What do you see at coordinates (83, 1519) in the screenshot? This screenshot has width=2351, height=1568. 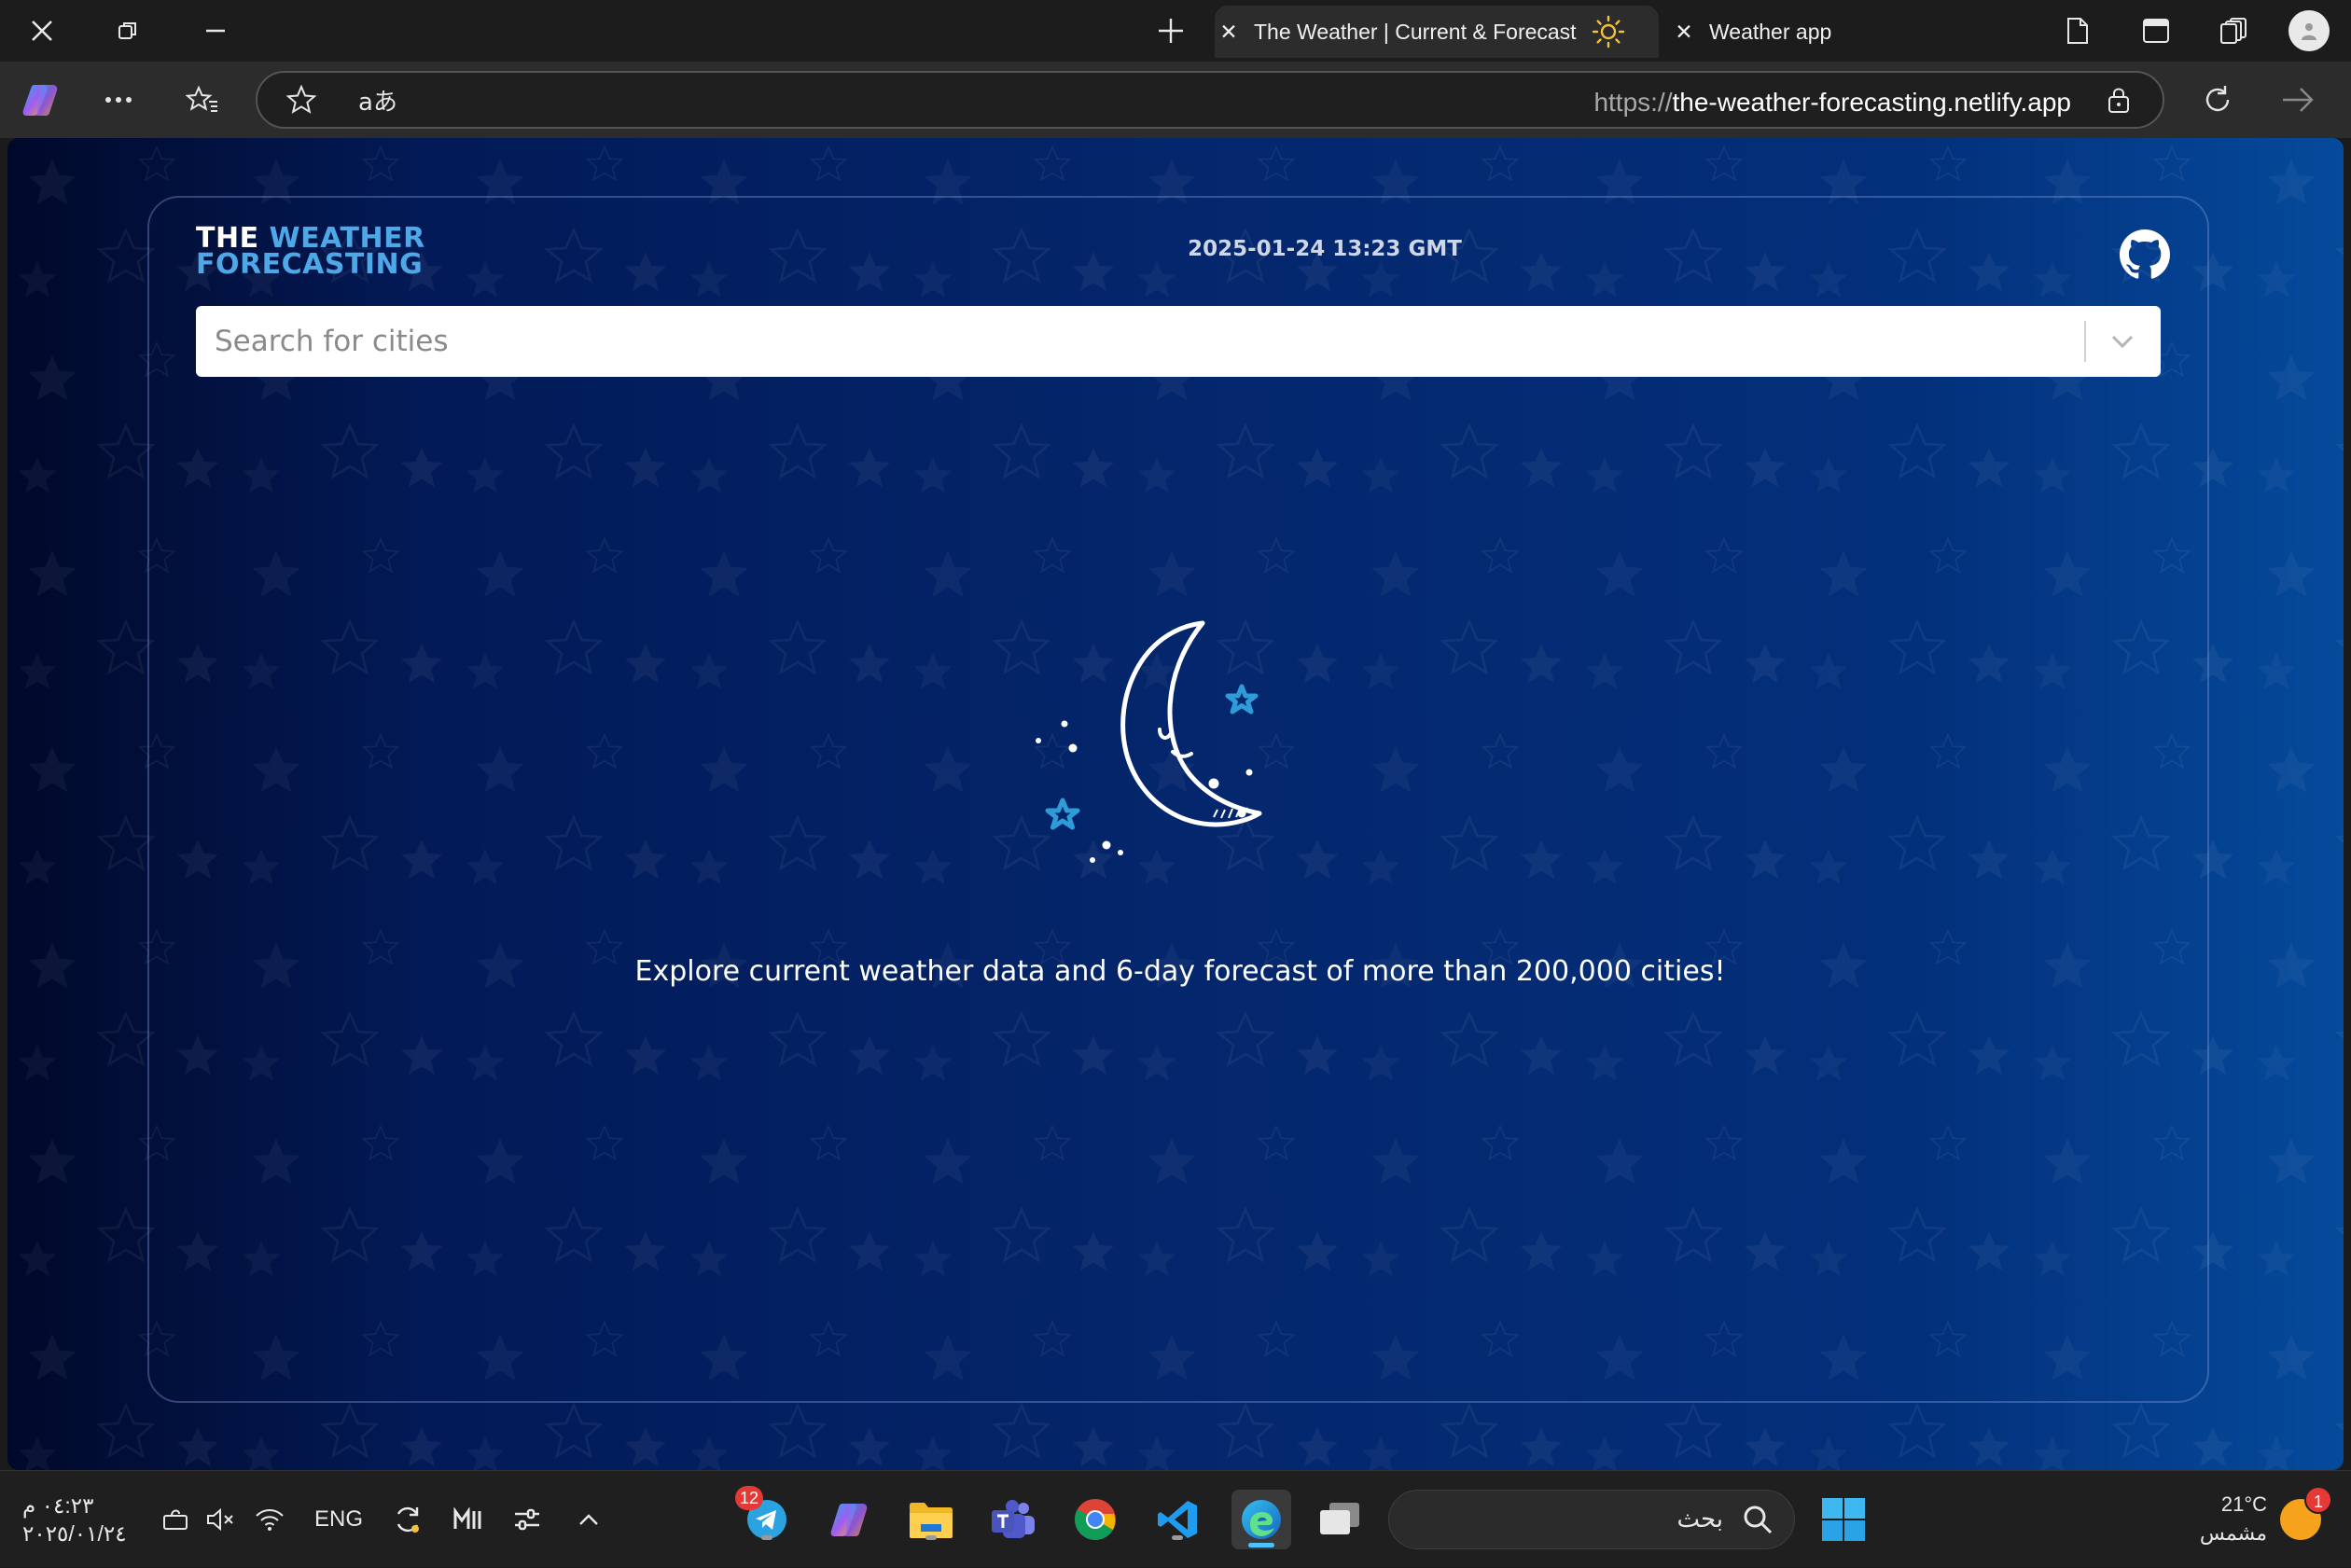 I see `clock: ٠٤:٢٣ م ٢٠٢٥/٠١/٢٤` at bounding box center [83, 1519].